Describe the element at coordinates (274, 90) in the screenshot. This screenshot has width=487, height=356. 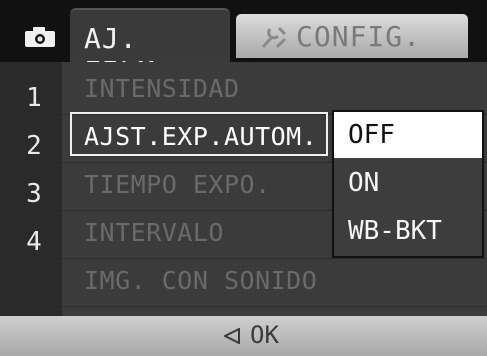
I see `menu-item: INTENSIDAD` at that location.